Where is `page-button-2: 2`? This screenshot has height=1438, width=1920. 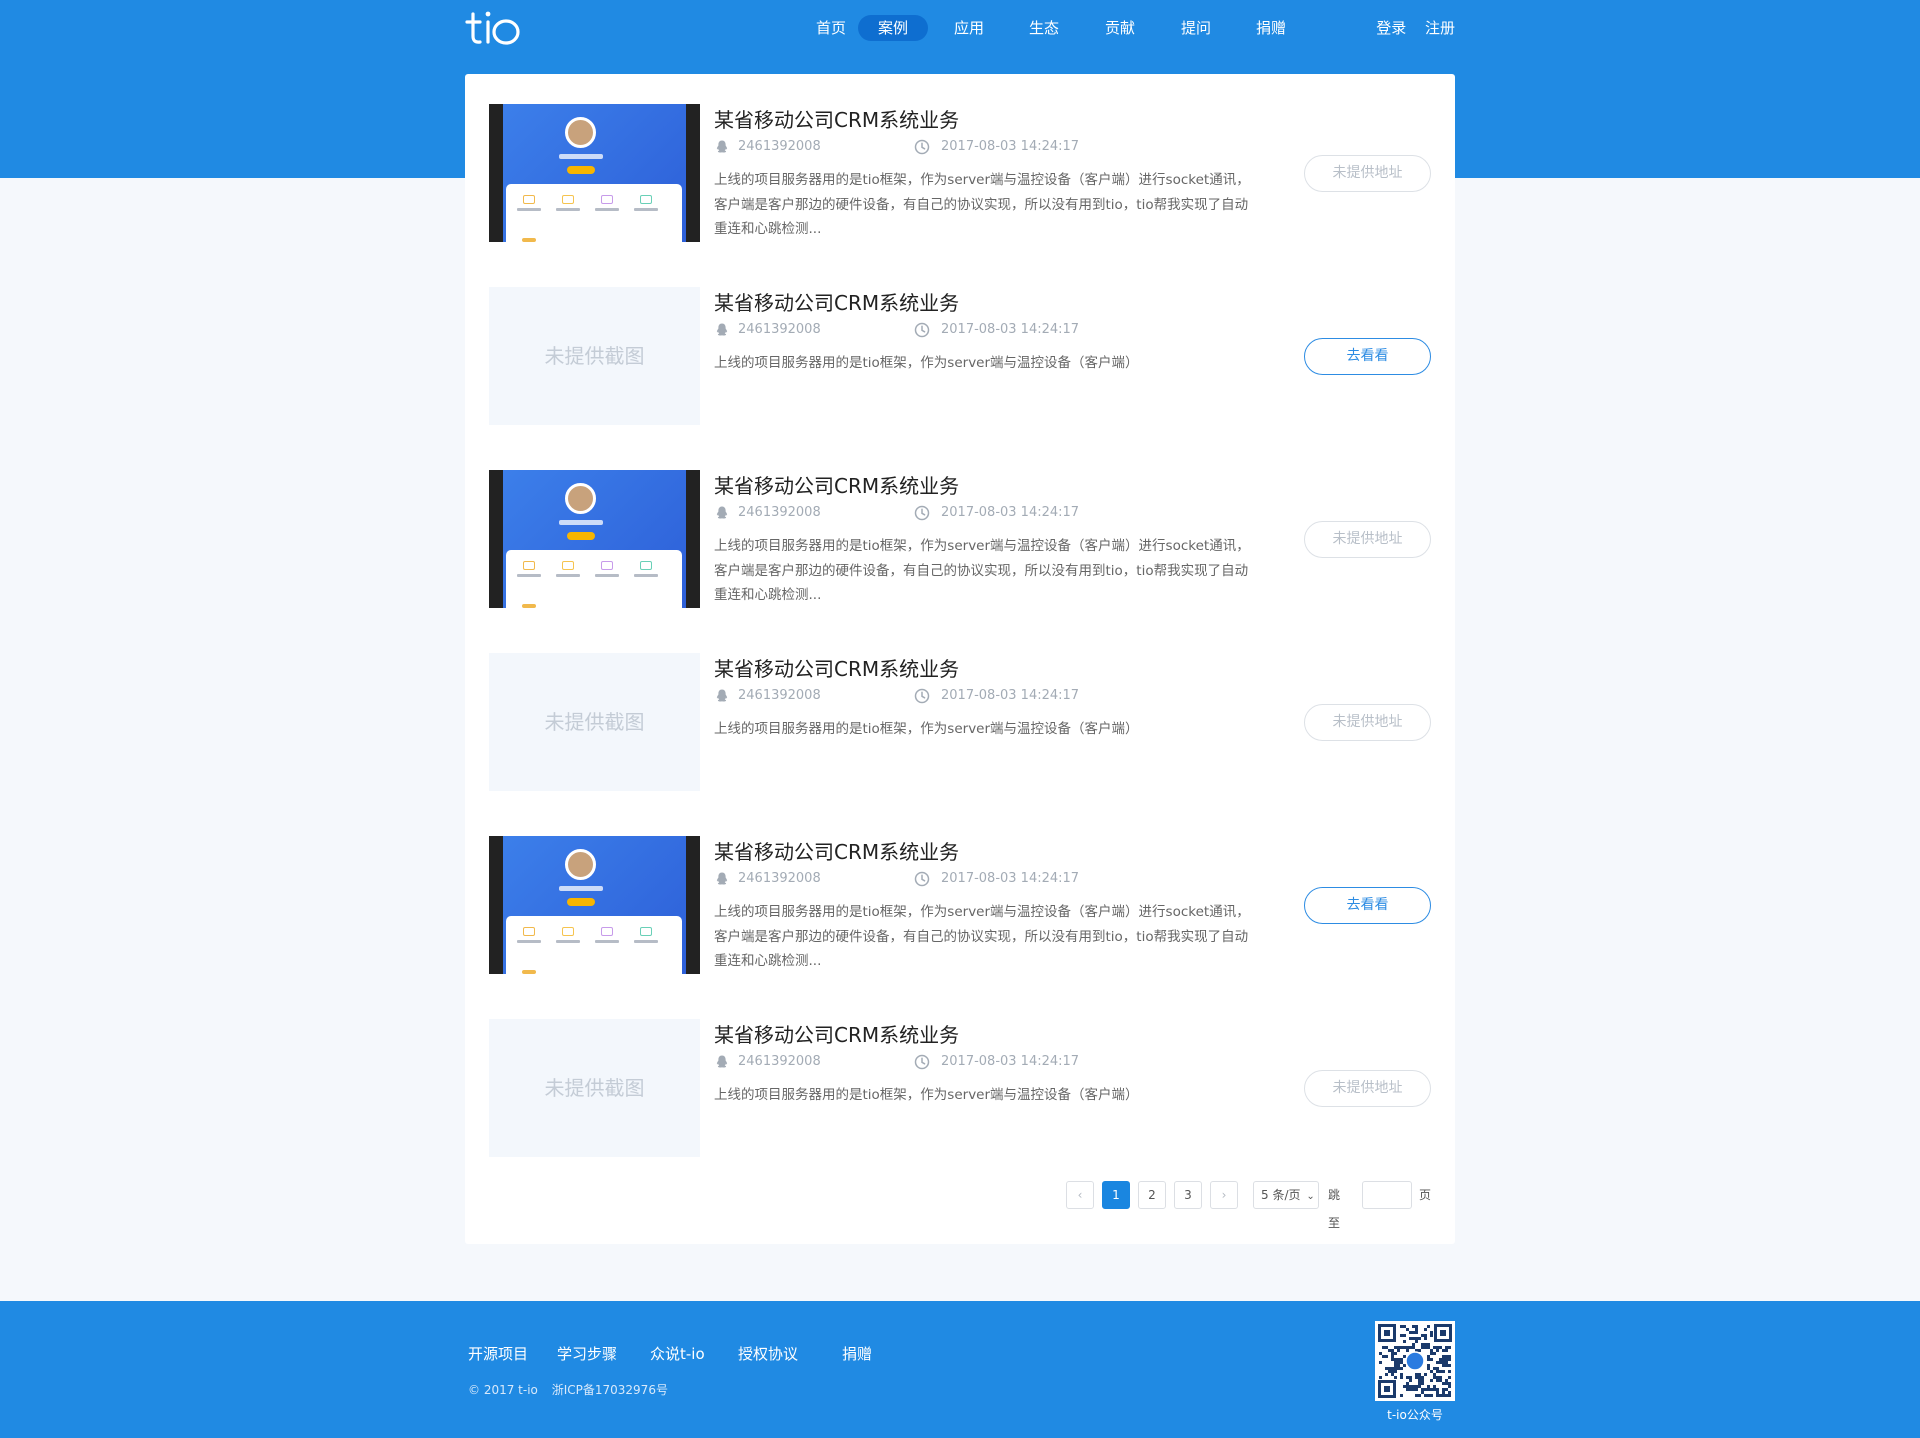 page-button-2: 2 is located at coordinates (1152, 1195).